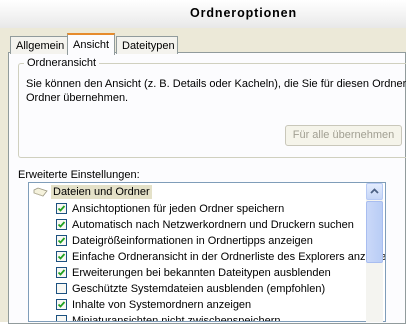 The height and width of the screenshot is (324, 406). Describe the element at coordinates (101, 192) in the screenshot. I see `category-label: Dateien und Ordner` at that location.